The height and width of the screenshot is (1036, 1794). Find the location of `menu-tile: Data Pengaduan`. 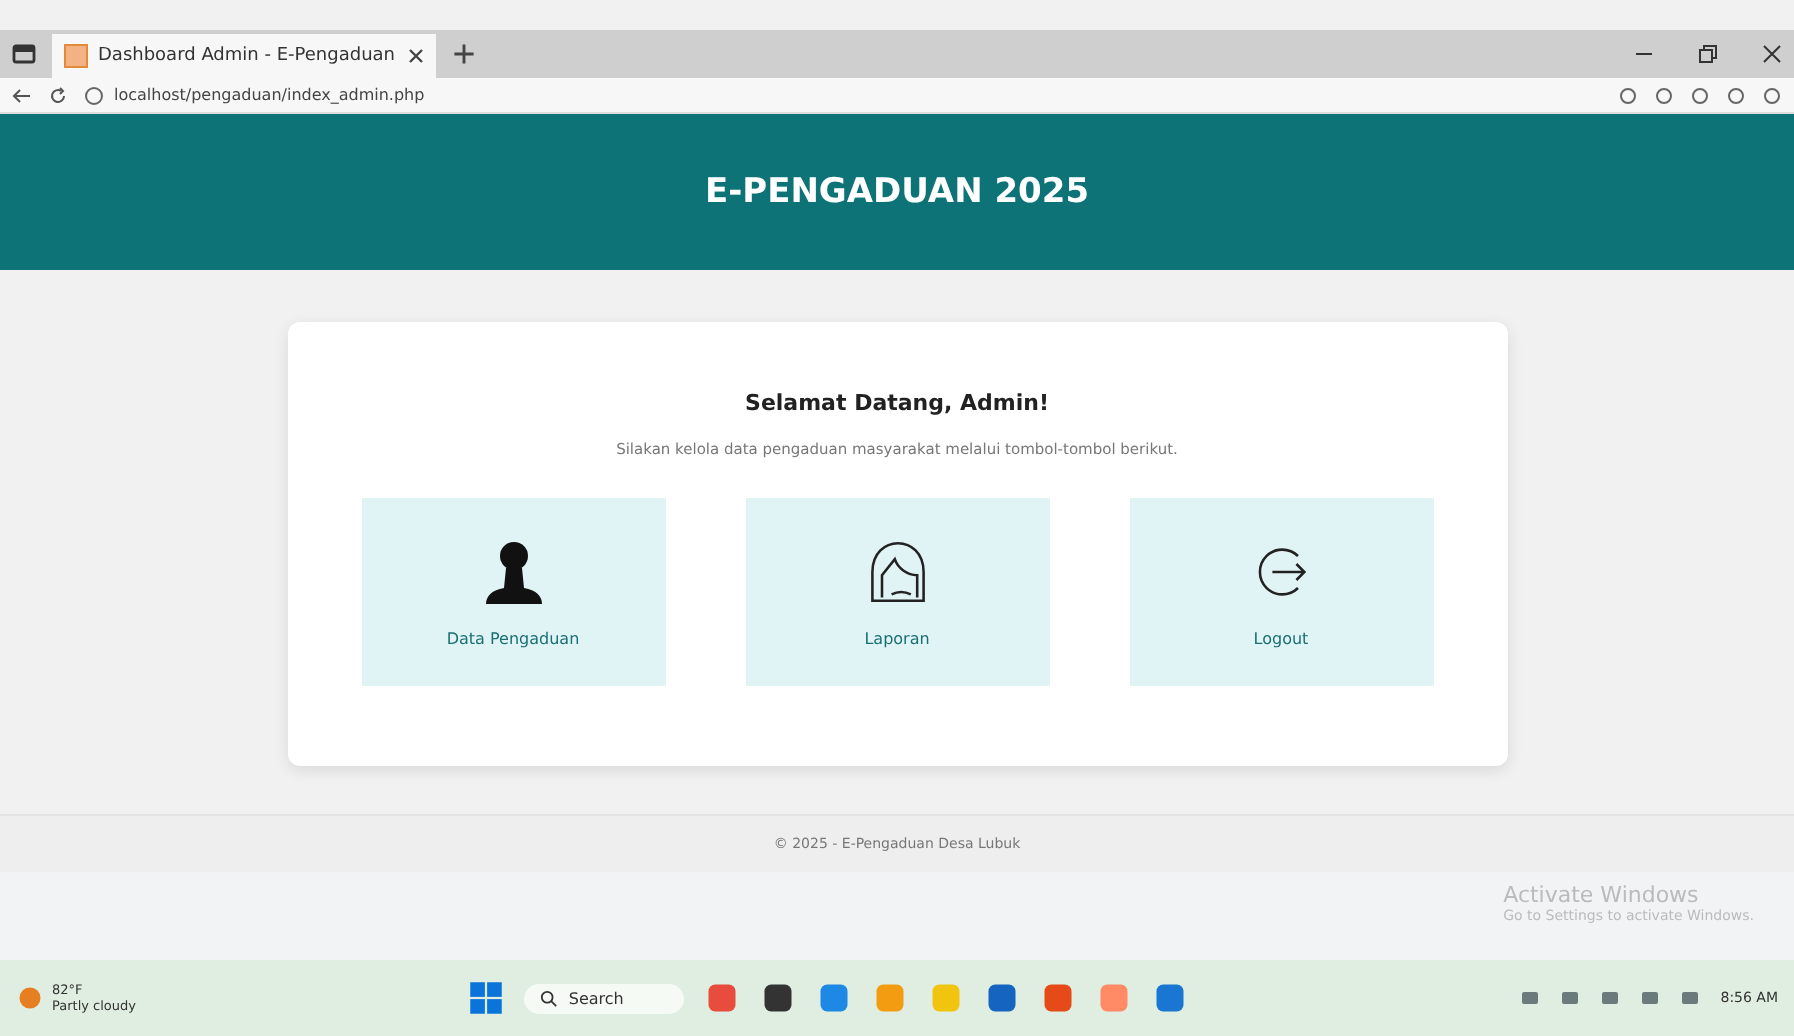

menu-tile: Data Pengaduan is located at coordinates (513, 592).